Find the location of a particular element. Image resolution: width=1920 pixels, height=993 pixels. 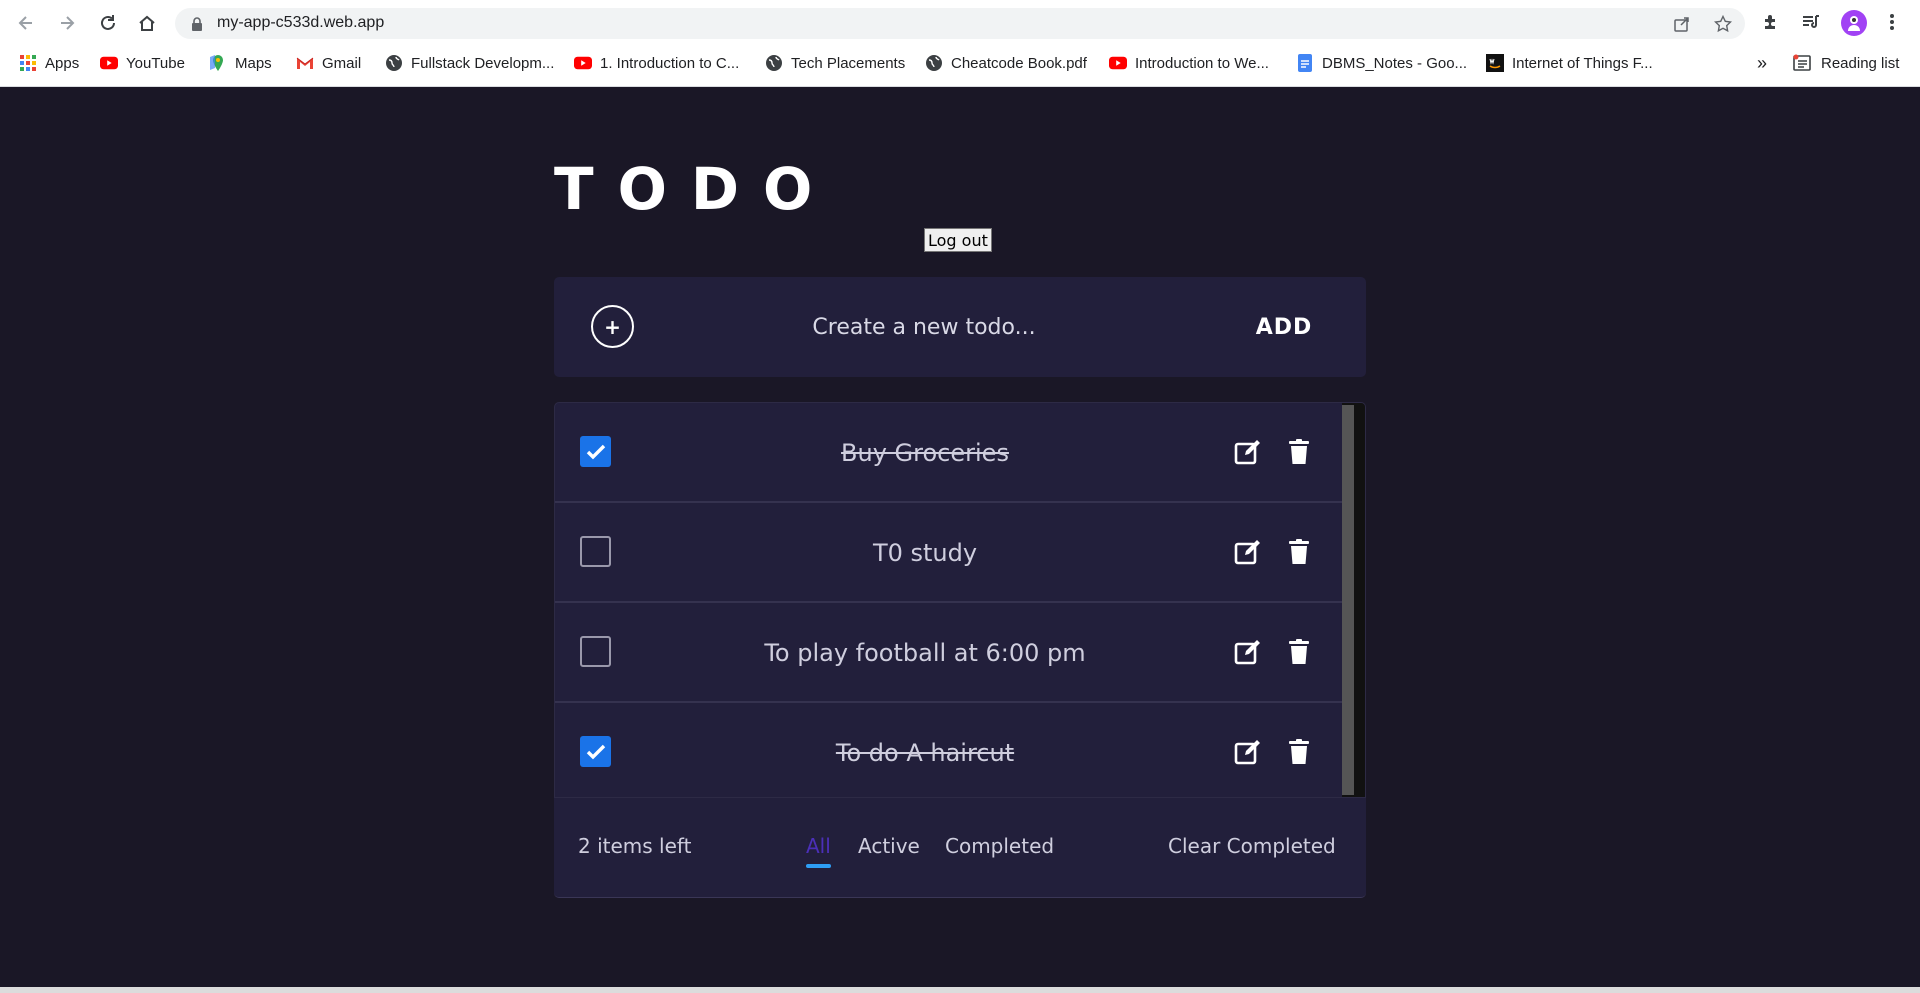

todo-item: Buy Groceries is located at coordinates (948, 453).